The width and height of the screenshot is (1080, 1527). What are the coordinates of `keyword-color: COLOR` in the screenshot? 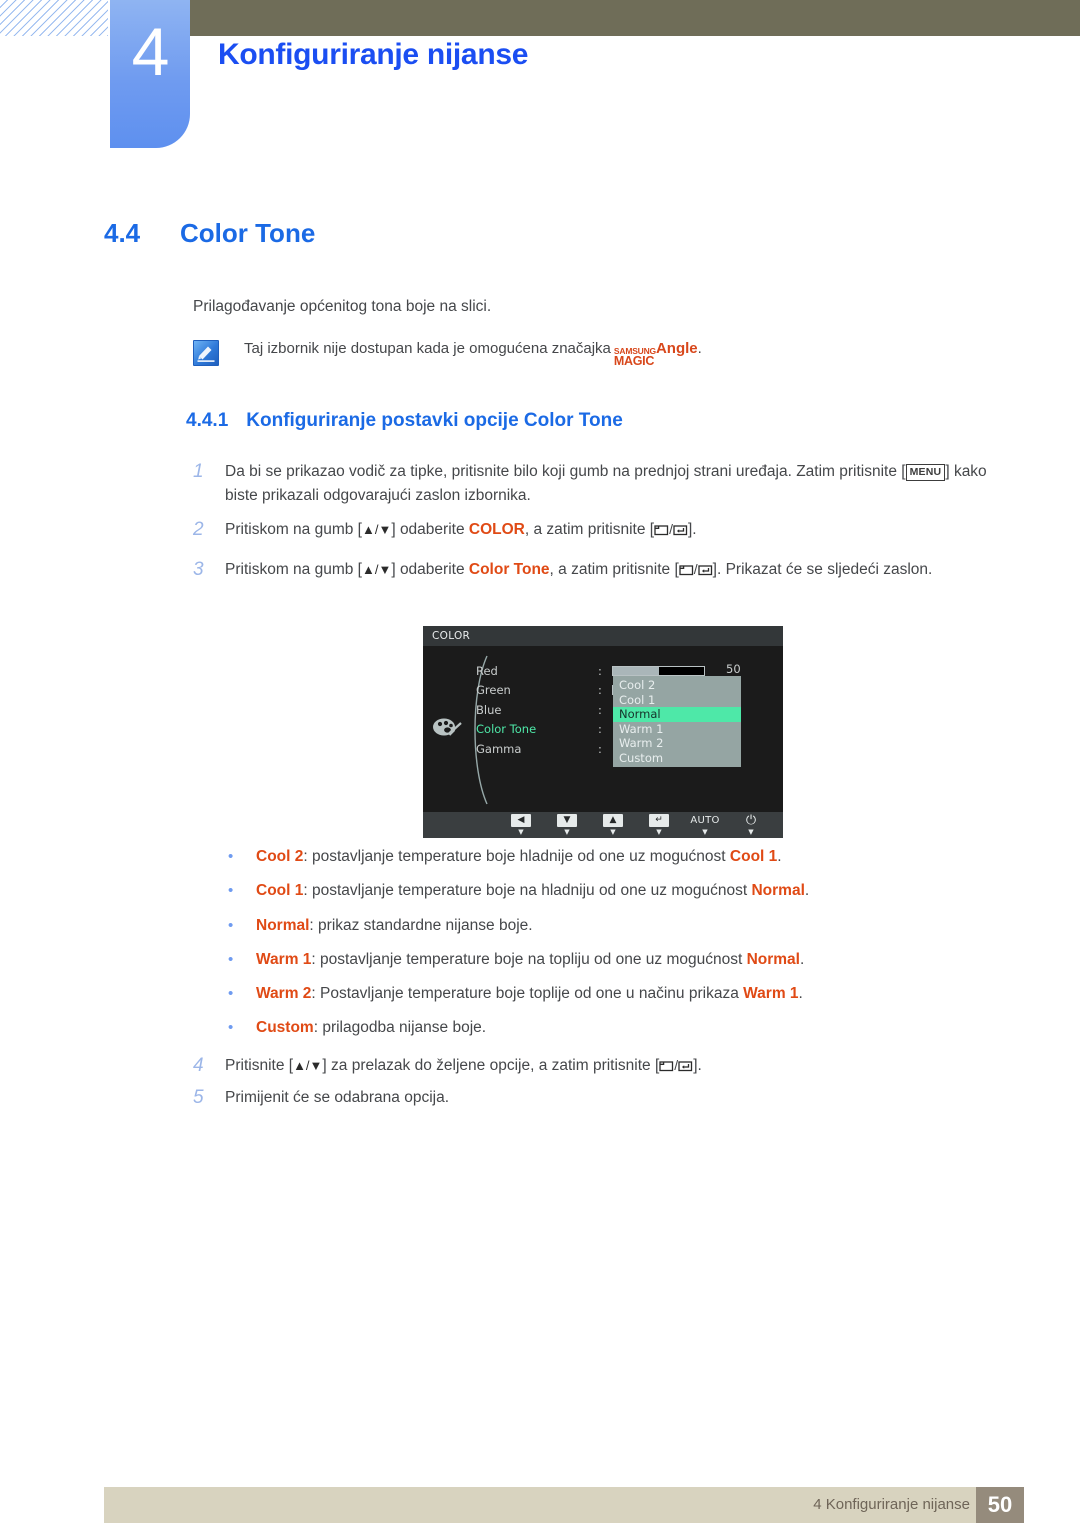 It's located at (496, 529).